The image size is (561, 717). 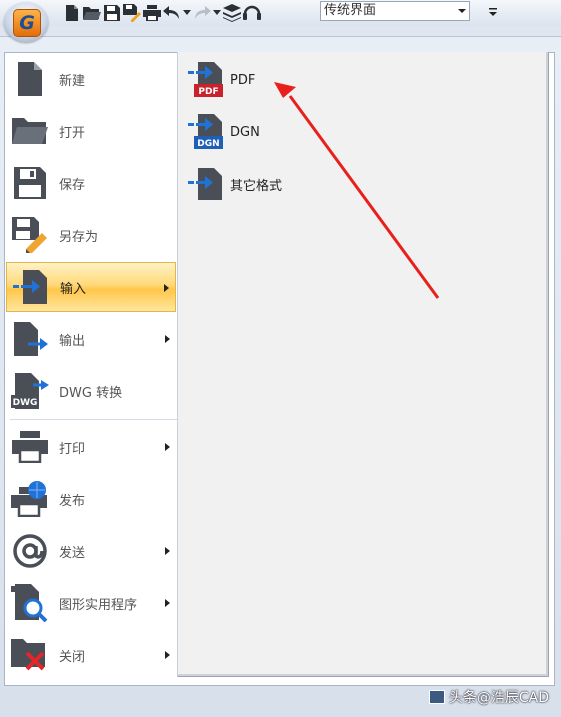 What do you see at coordinates (25, 403) in the screenshot?
I see `dwg-badge-text: DWG` at bounding box center [25, 403].